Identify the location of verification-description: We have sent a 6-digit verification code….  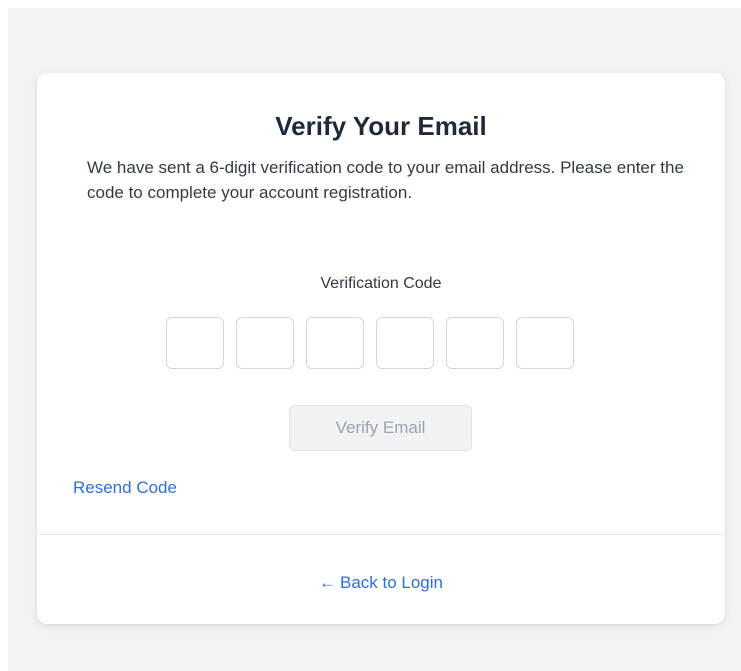
(385, 180).